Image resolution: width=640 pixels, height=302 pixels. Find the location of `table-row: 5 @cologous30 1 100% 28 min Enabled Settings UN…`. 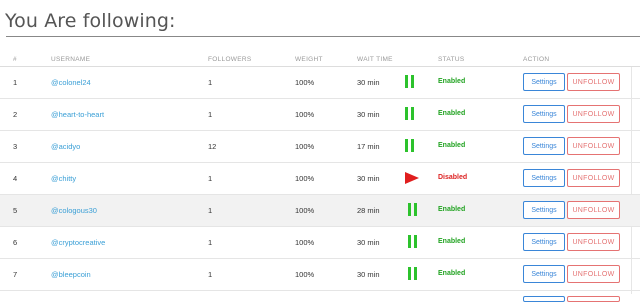

table-row: 5 @cologous30 1 100% 28 min Enabled Settings UN… is located at coordinates (320, 211).